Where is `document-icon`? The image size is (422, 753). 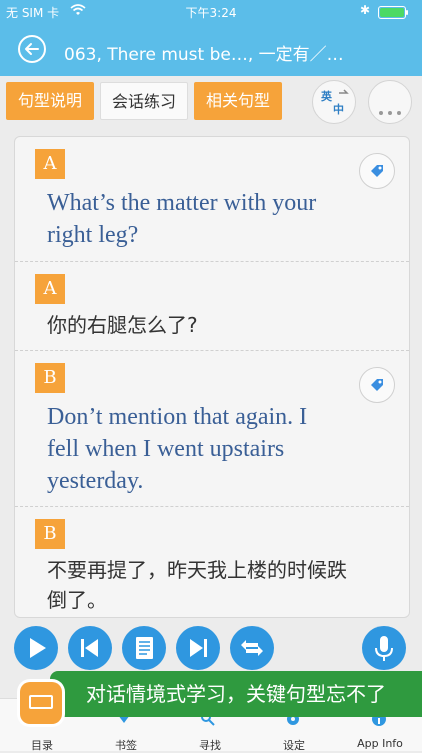
document-icon is located at coordinates (144, 648).